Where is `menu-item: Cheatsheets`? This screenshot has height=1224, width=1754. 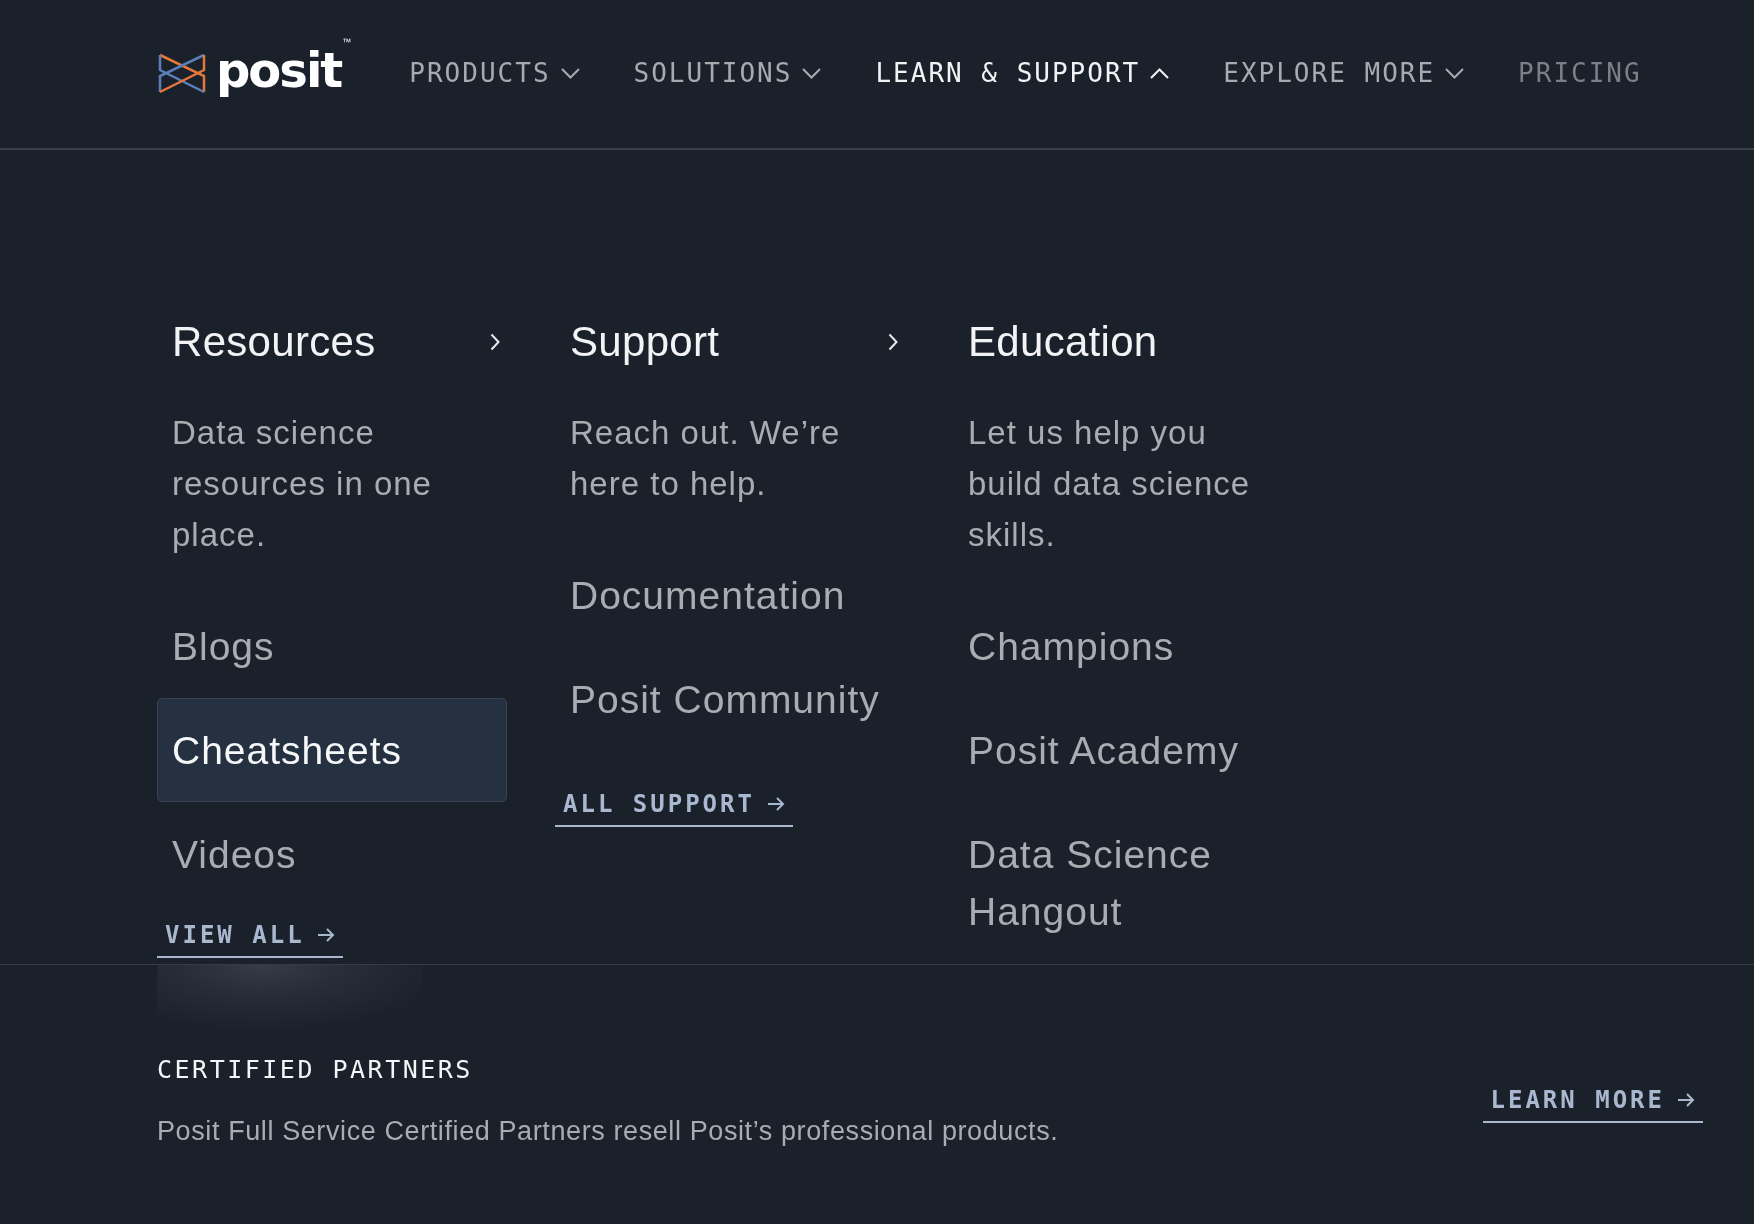
menu-item: Cheatsheets is located at coordinates (332, 750).